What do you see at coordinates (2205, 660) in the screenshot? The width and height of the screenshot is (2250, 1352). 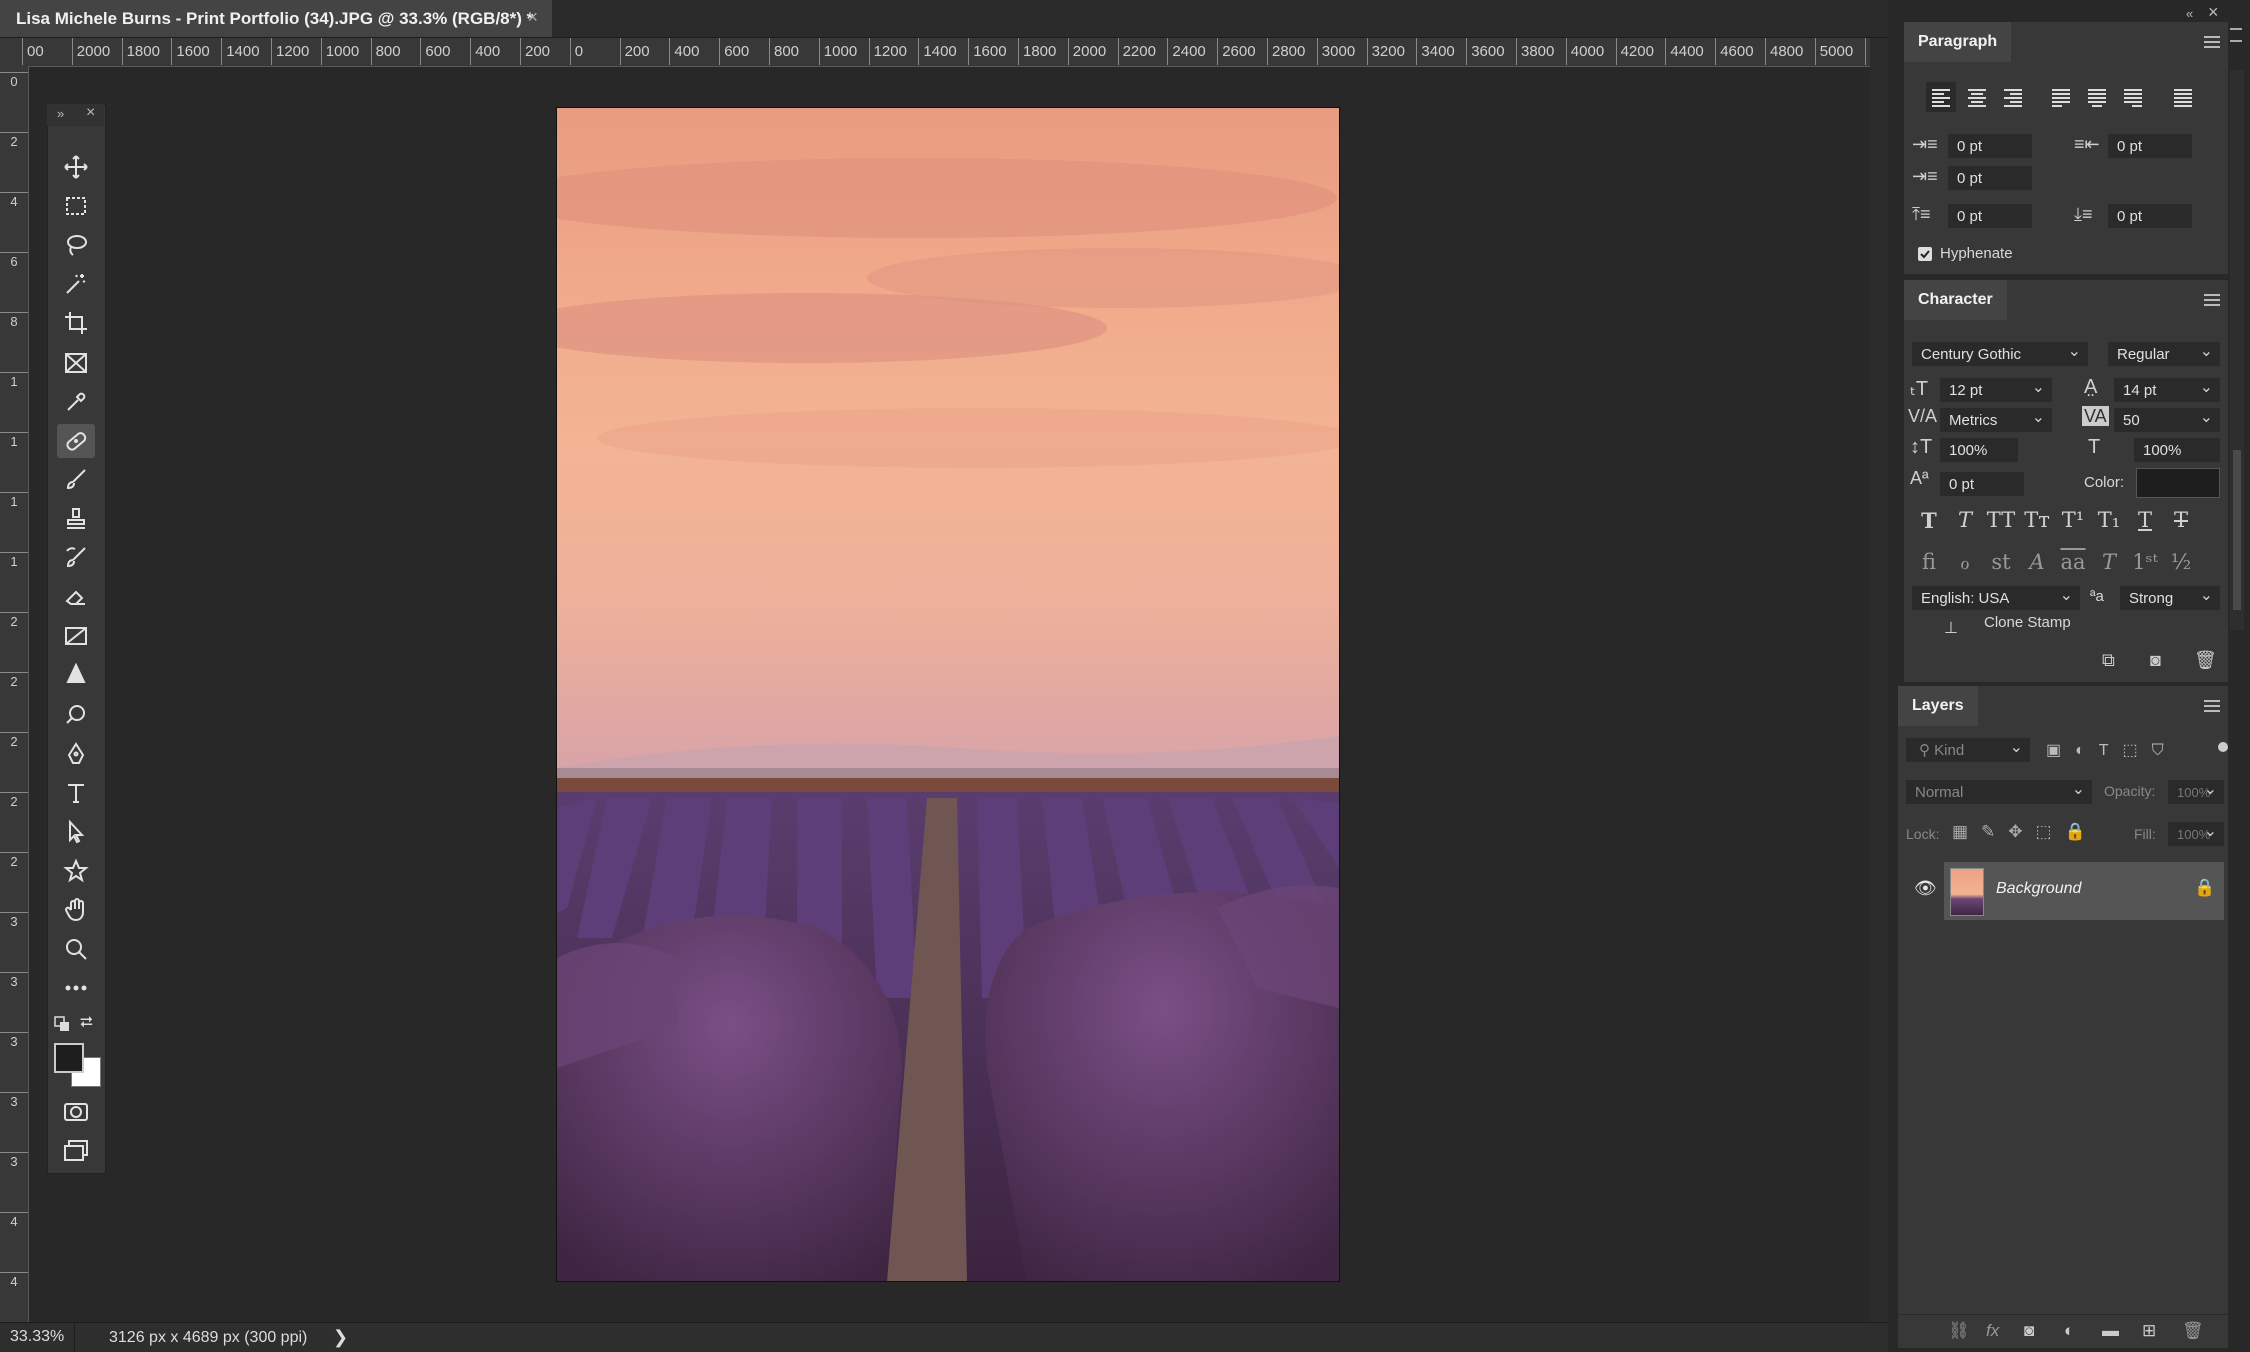 I see `delete-state-icon: 🗑` at bounding box center [2205, 660].